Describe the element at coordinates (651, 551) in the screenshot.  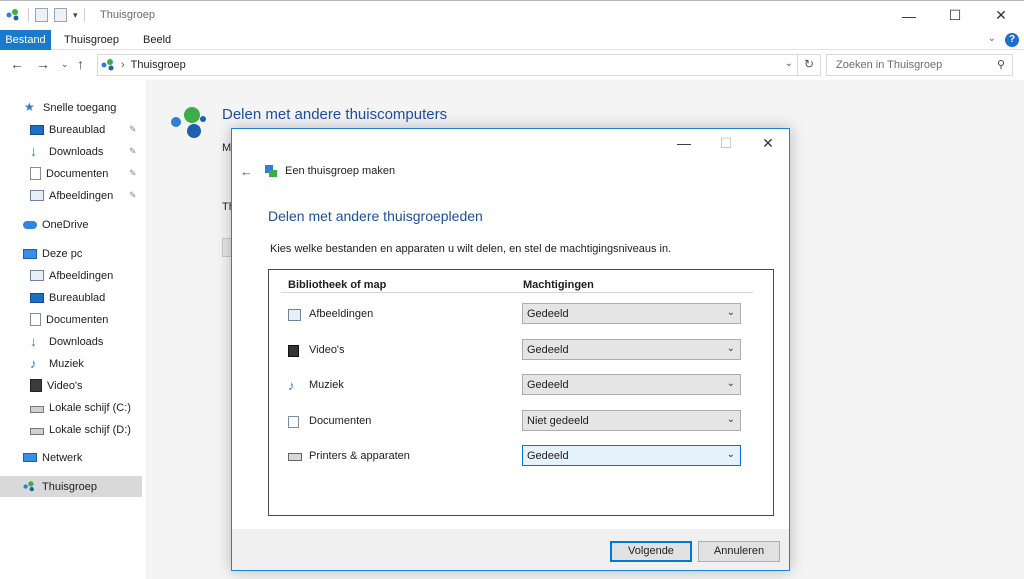
I see `next-button: Volgende` at that location.